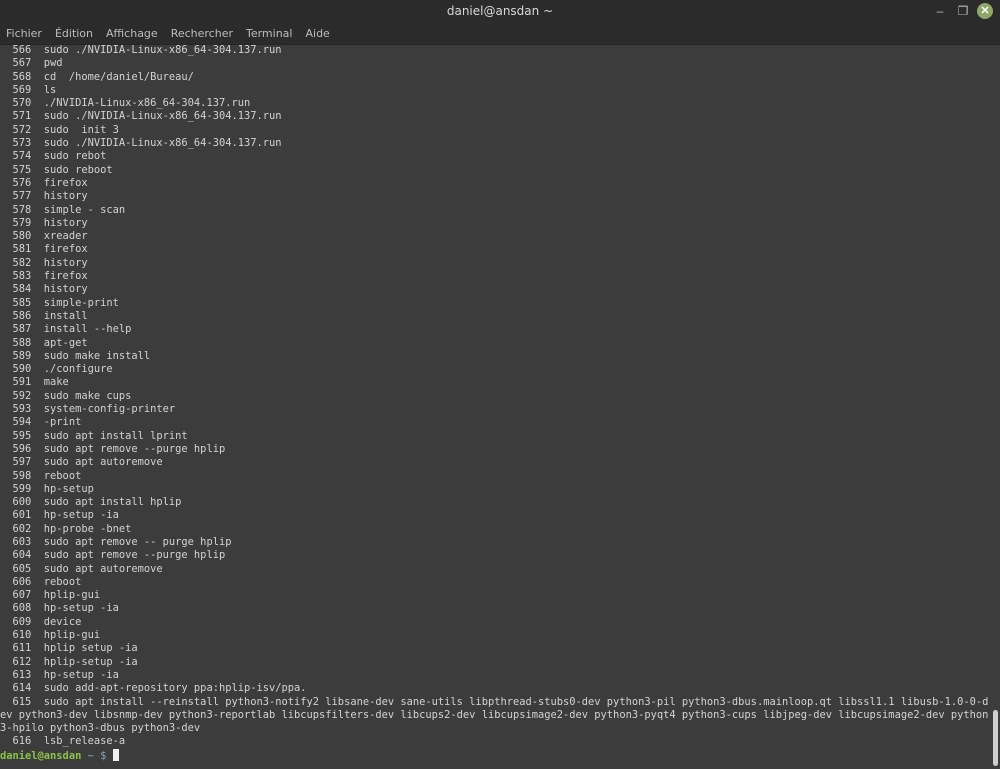 This screenshot has height=769, width=1000. What do you see at coordinates (115, 754) in the screenshot?
I see `cursor` at bounding box center [115, 754].